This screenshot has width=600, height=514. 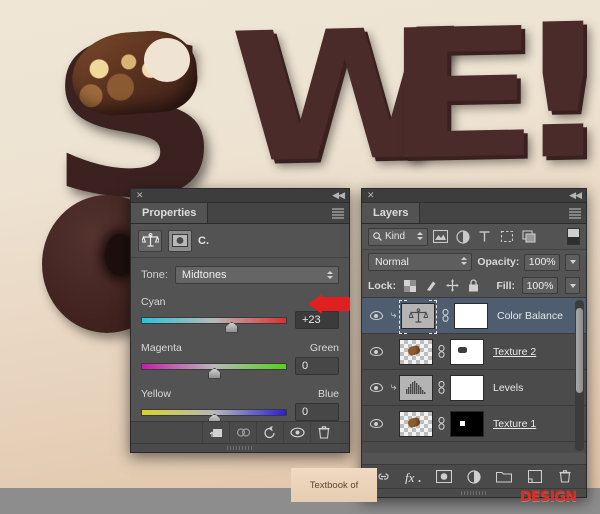 I want to click on tab-properties: Properties, so click(x=170, y=213).